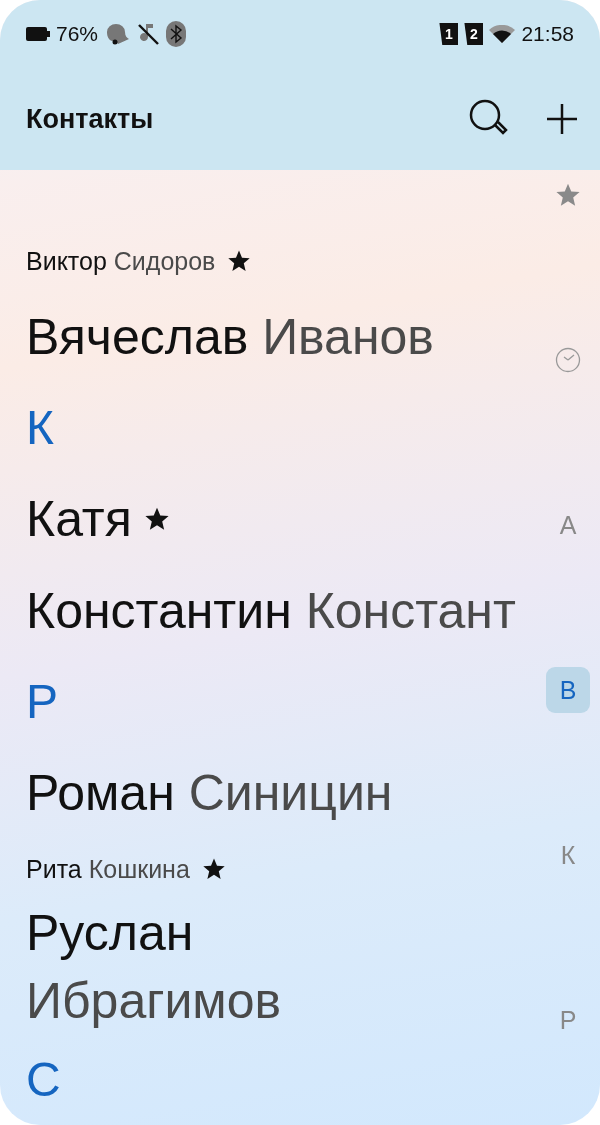  I want to click on wifi-icon, so click(502, 34).